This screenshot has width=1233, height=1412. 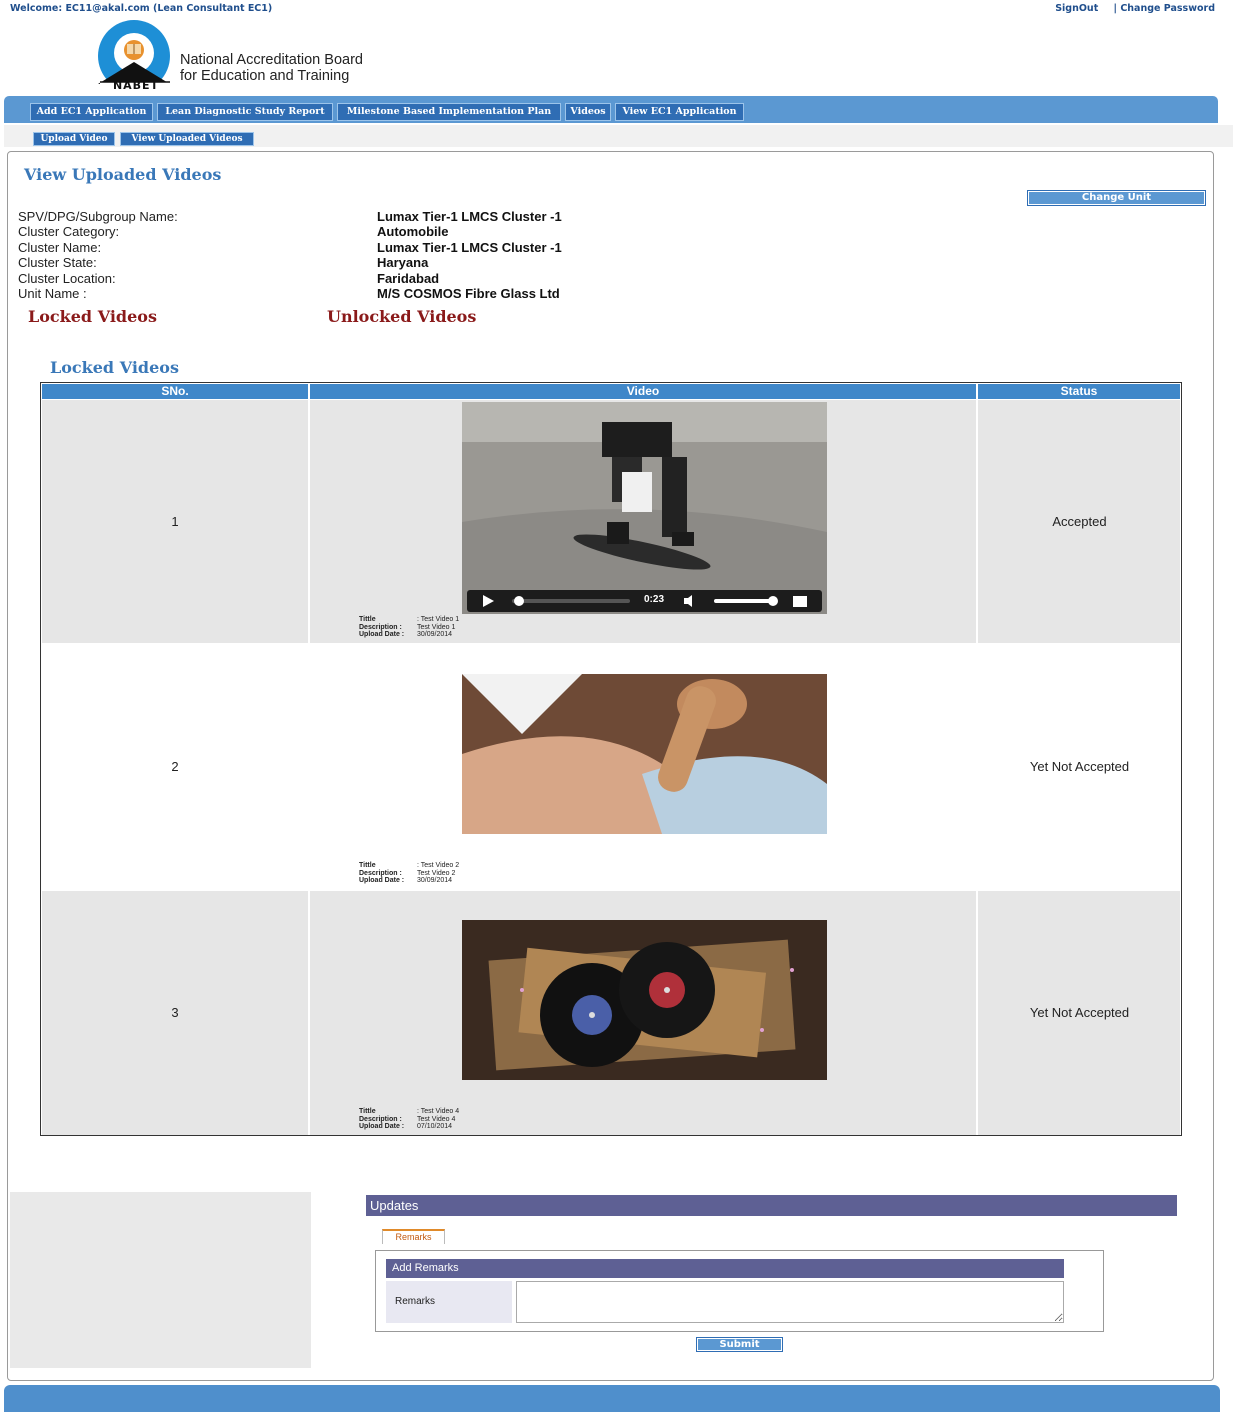 I want to click on info-label-category: Cluster Category:, so click(x=69, y=231).